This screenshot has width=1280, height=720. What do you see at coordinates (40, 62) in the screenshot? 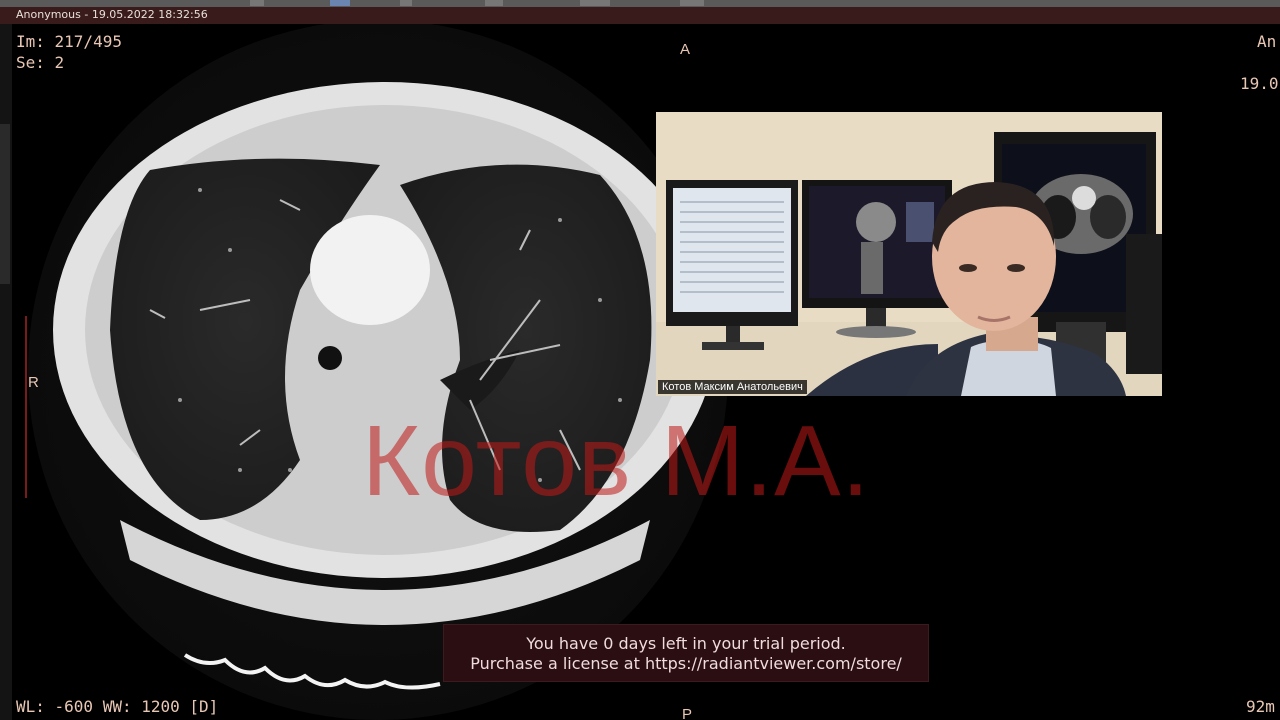
I see `series-label: Se: 2` at bounding box center [40, 62].